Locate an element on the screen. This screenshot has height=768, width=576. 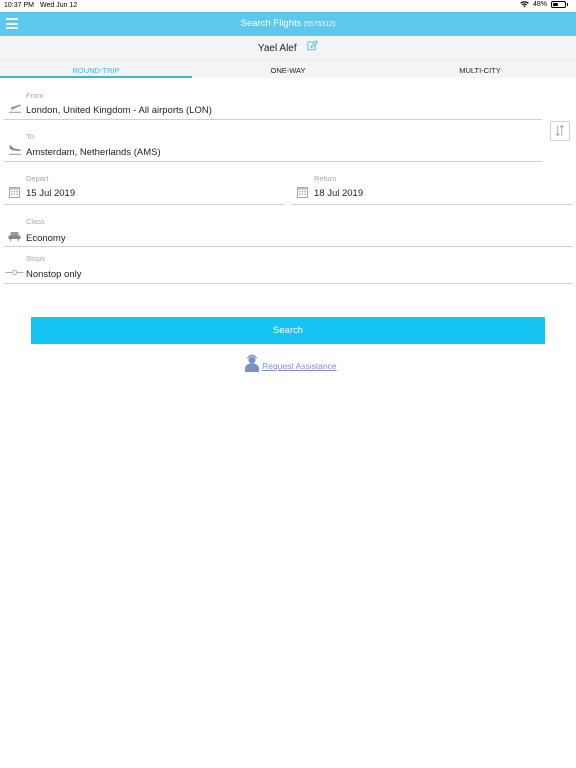
to-label: To is located at coordinates (30, 136).